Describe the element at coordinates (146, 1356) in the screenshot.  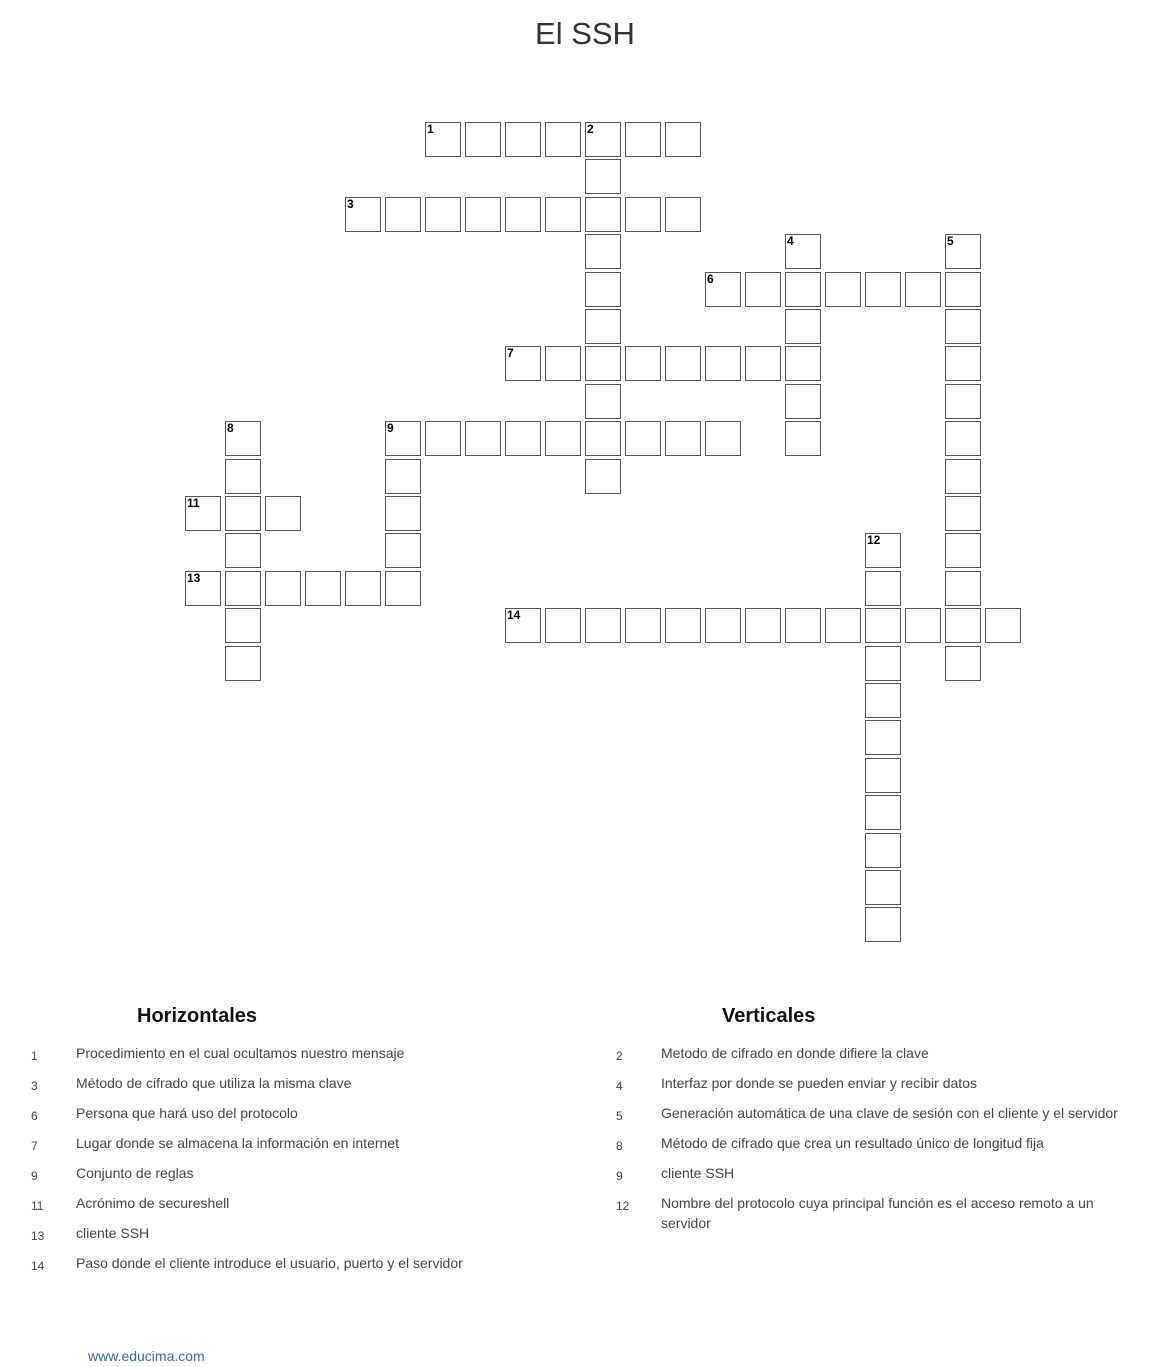
I see `educima-link: www.educima.com` at that location.